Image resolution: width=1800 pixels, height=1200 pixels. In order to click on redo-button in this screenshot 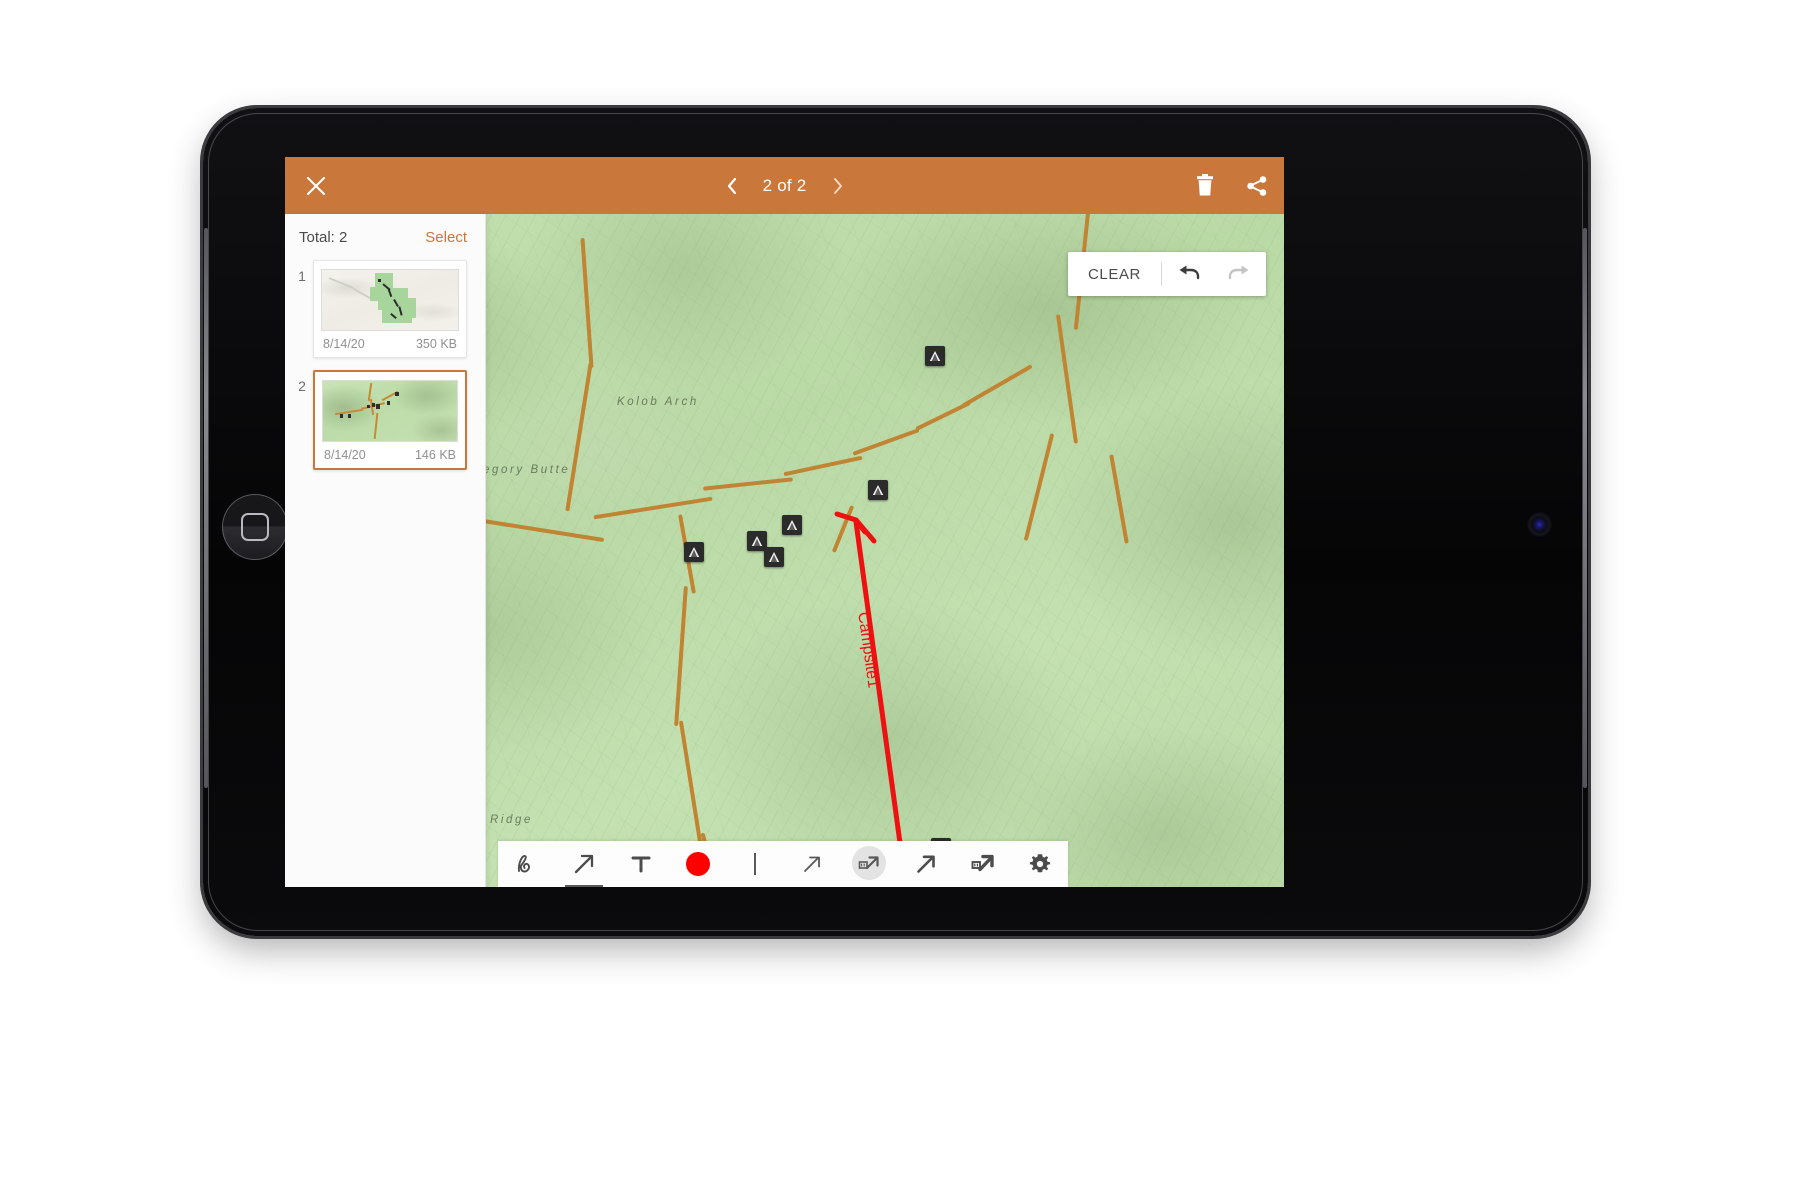, I will do `click(1240, 274)`.